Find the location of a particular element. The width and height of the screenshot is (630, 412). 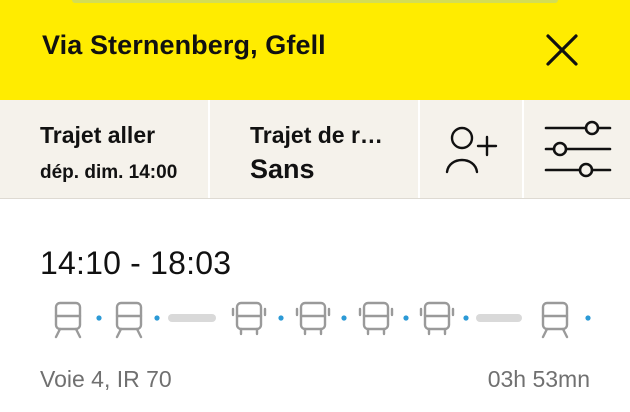

close-icon is located at coordinates (562, 50).